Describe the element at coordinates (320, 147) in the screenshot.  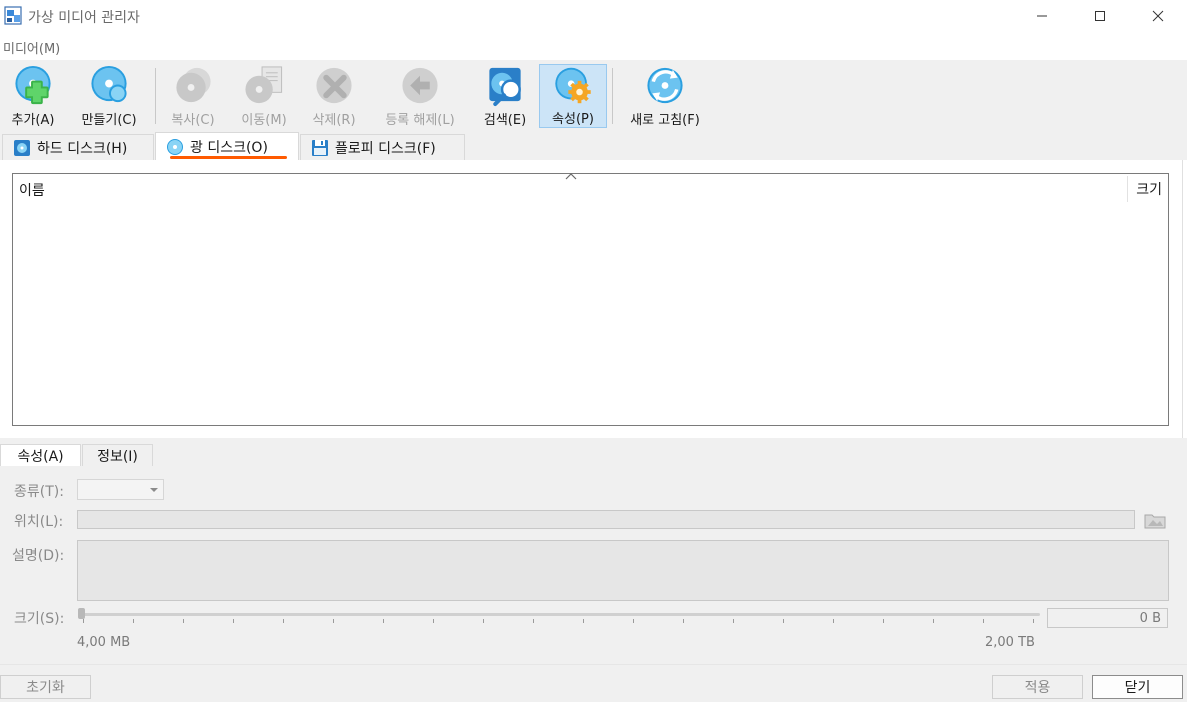
I see `floppy-disk-icon` at that location.